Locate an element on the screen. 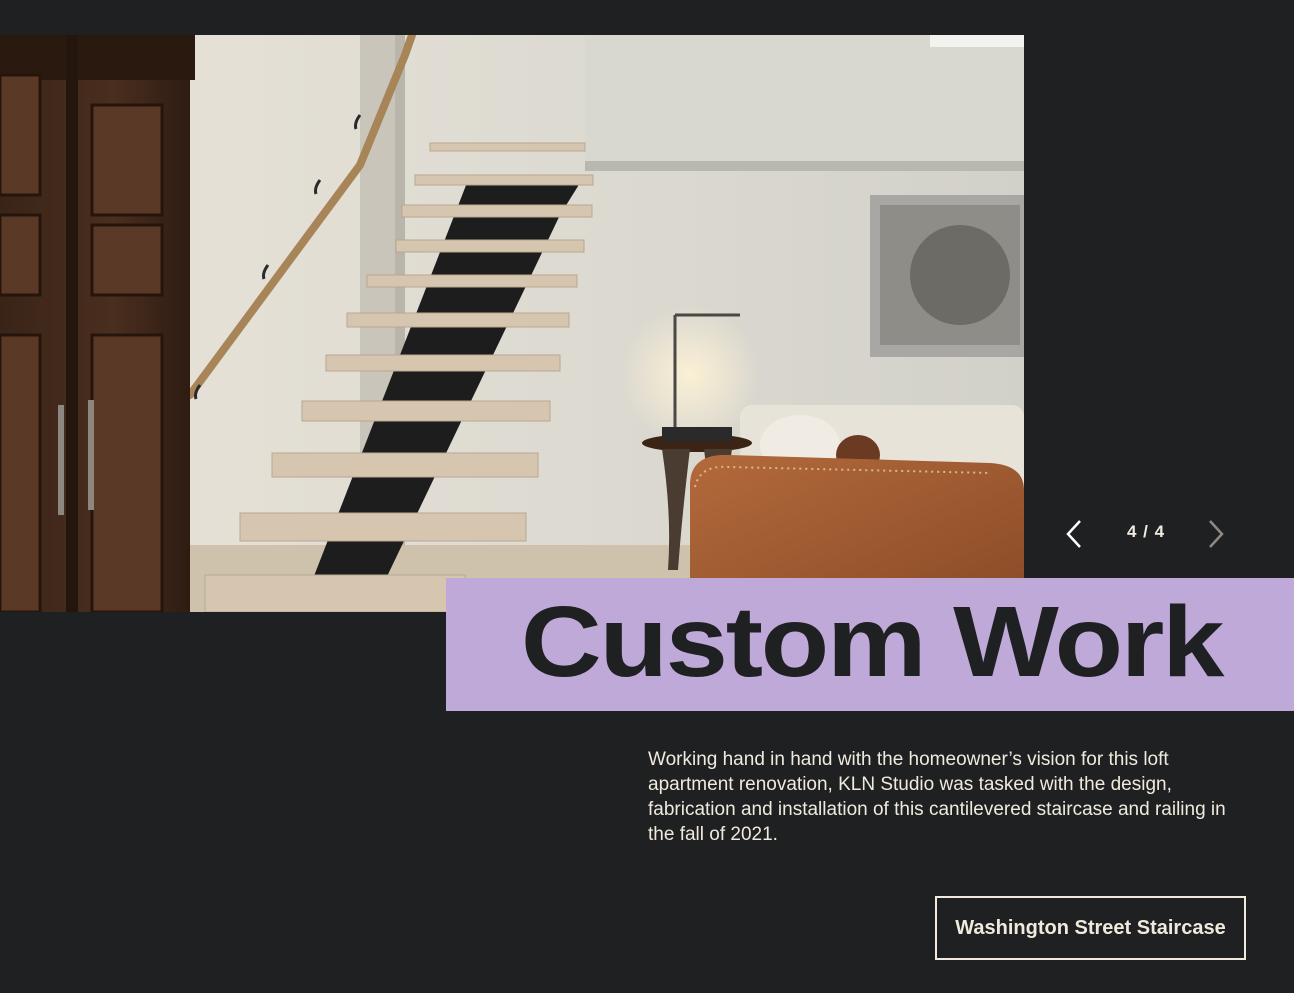 This screenshot has width=1294, height=993. page-title: Custom Work is located at coordinates (872, 642).